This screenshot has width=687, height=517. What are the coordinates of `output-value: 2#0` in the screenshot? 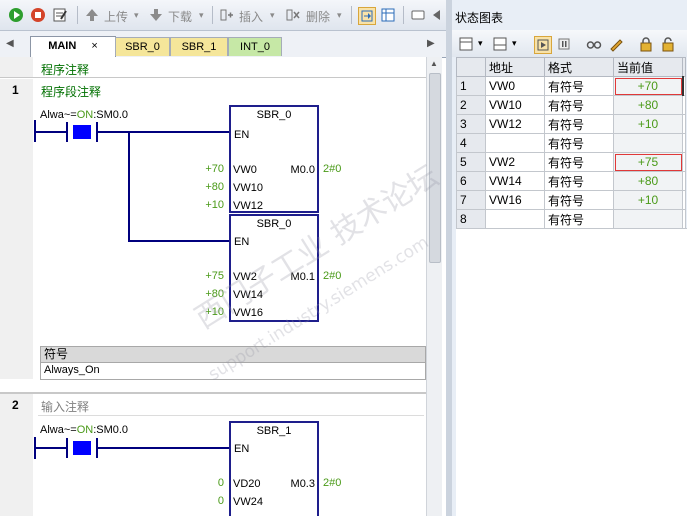 It's located at (332, 169).